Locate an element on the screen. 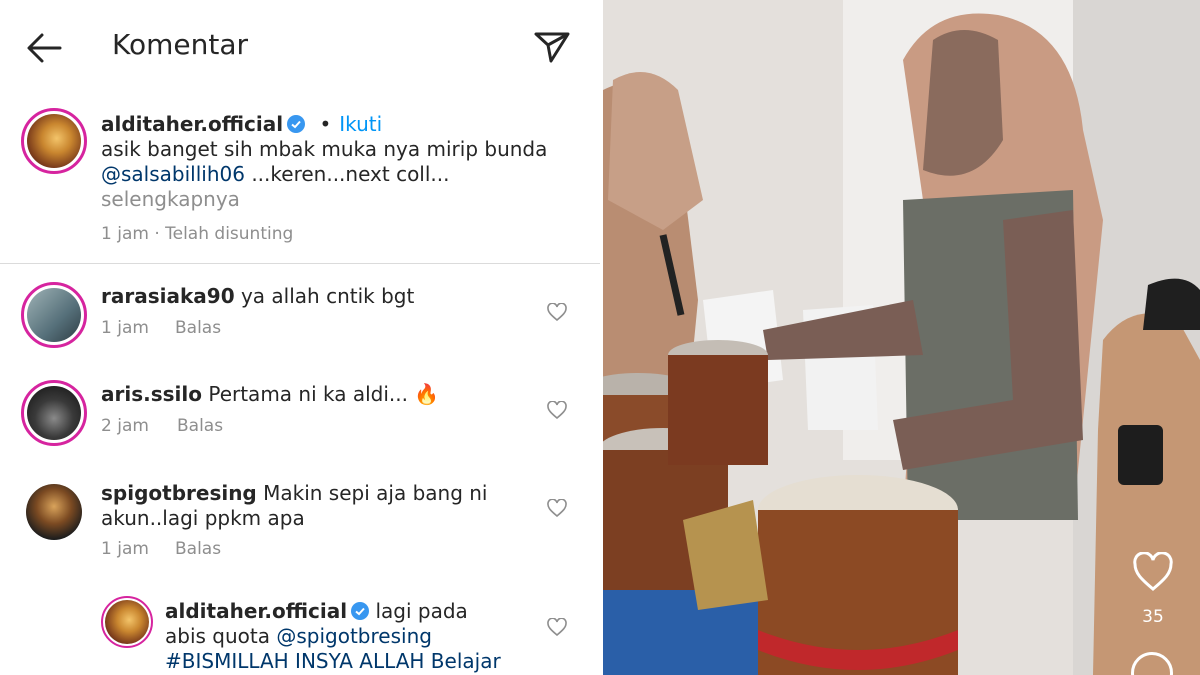 The width and height of the screenshot is (1200, 675). reply-hashtag: #BISMILLAH INSYA ALLAH Belajar BACA A is located at coordinates (333, 662).